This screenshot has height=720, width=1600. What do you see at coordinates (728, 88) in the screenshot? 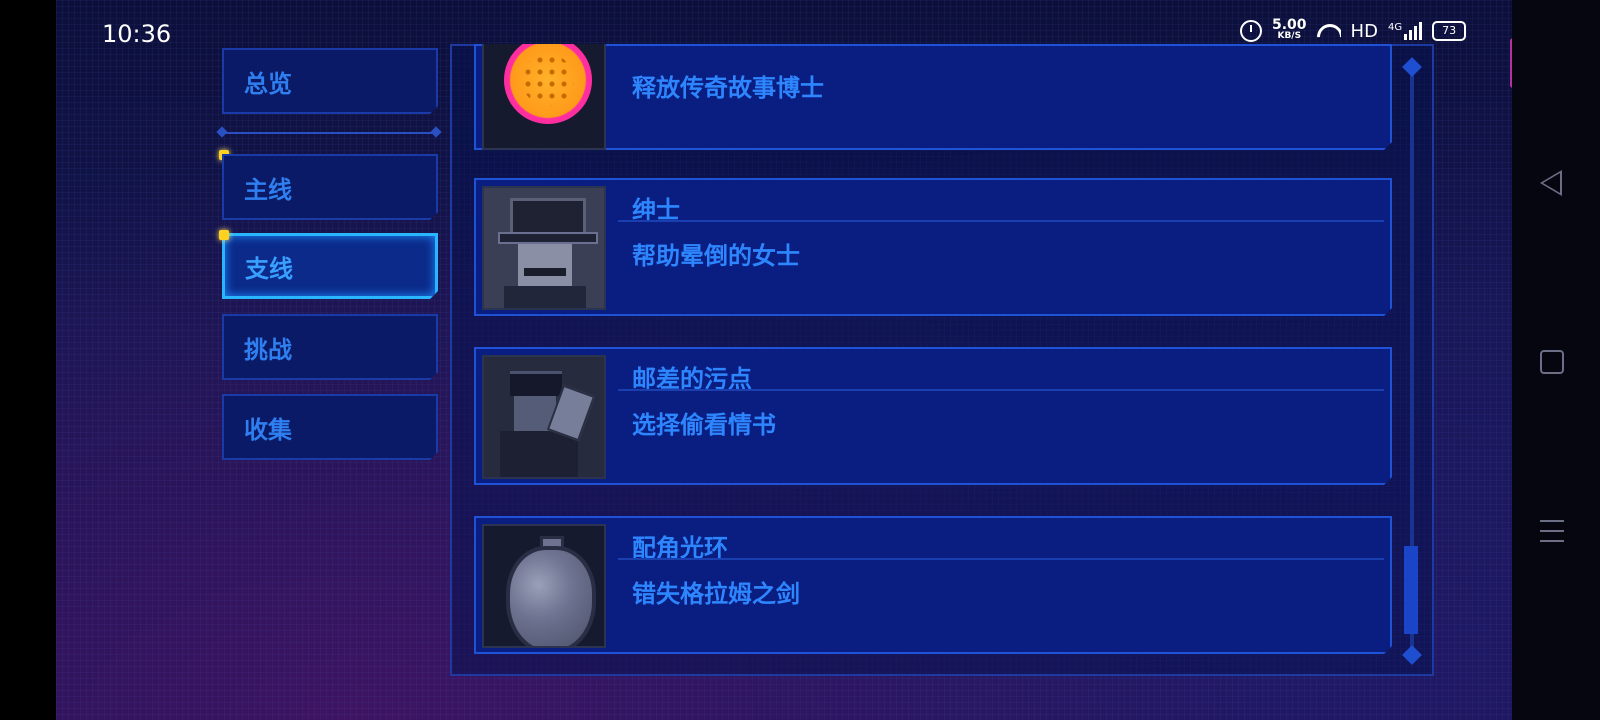
I see `achievement-description: 释放传奇故事博士` at bounding box center [728, 88].